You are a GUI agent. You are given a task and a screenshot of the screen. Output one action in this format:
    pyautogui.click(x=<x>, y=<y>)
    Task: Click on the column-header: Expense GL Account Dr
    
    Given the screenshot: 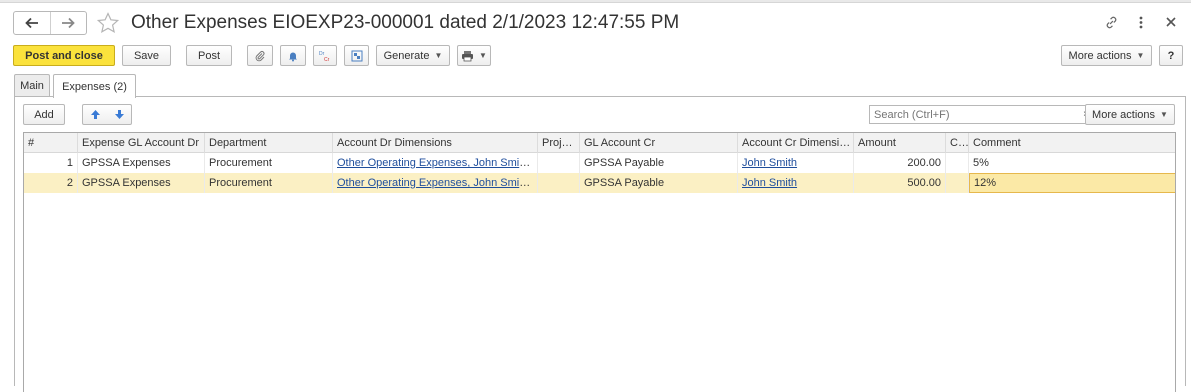 What is the action you would take?
    pyautogui.click(x=141, y=143)
    